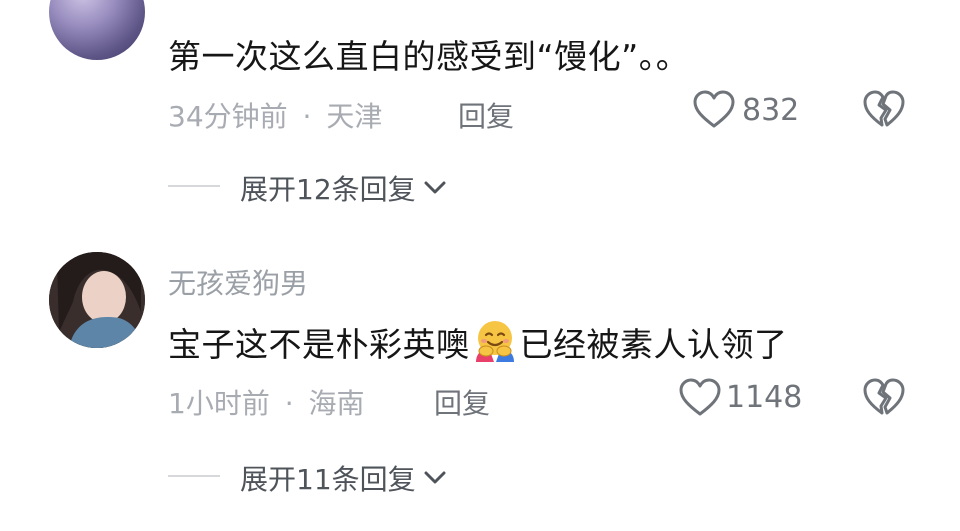  What do you see at coordinates (495, 341) in the screenshot?
I see `hugging-face-emoji` at bounding box center [495, 341].